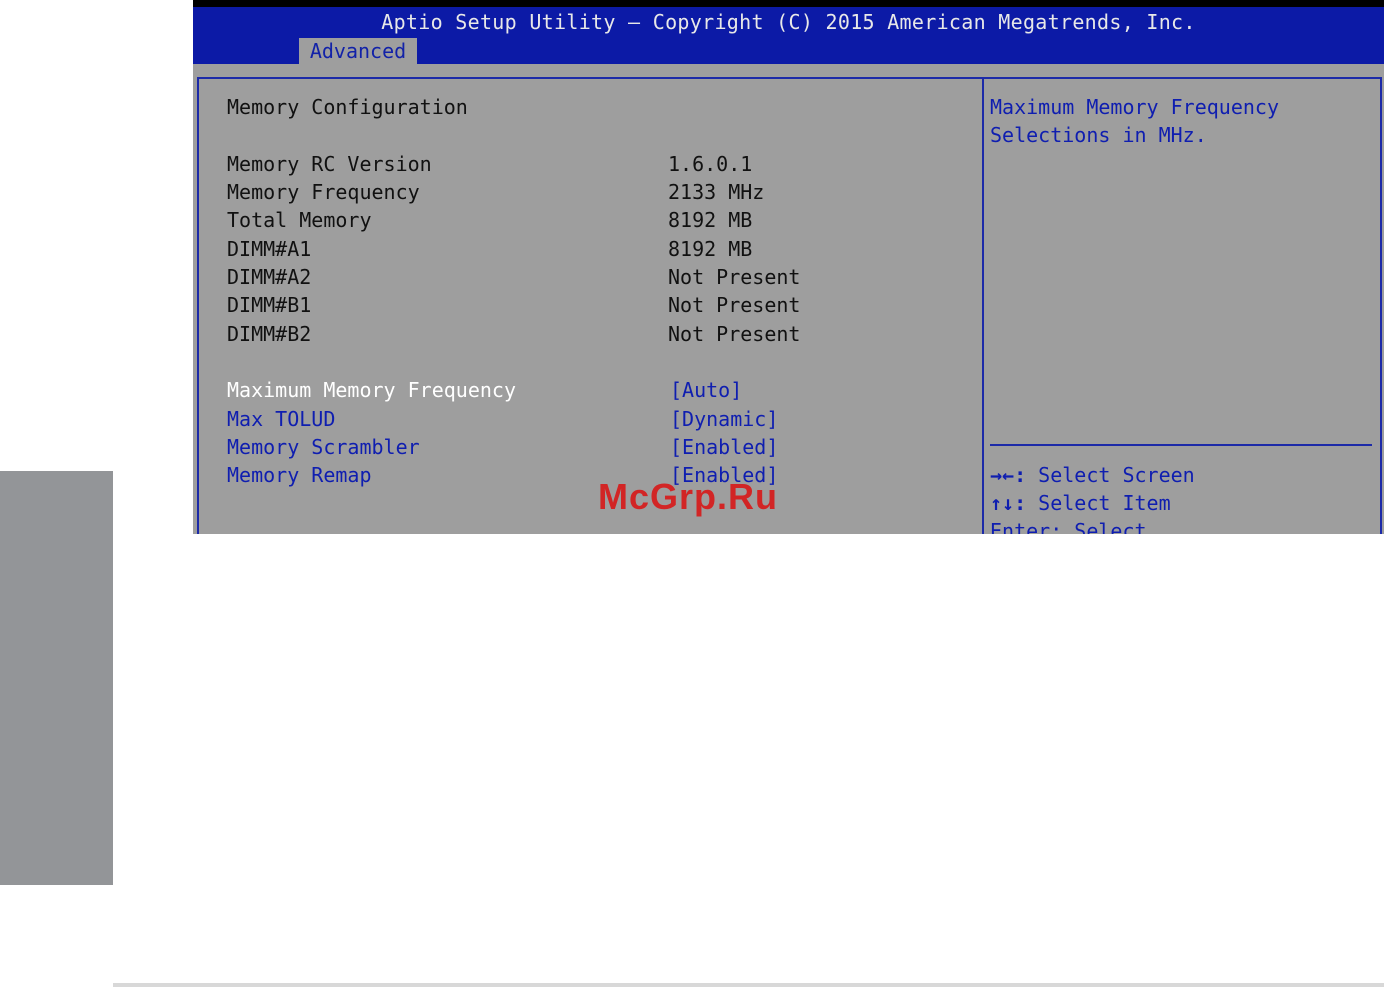 This screenshot has width=1384, height=988. What do you see at coordinates (1134, 107) in the screenshot?
I see `help-description-line1: Maximum Memory Frequency` at bounding box center [1134, 107].